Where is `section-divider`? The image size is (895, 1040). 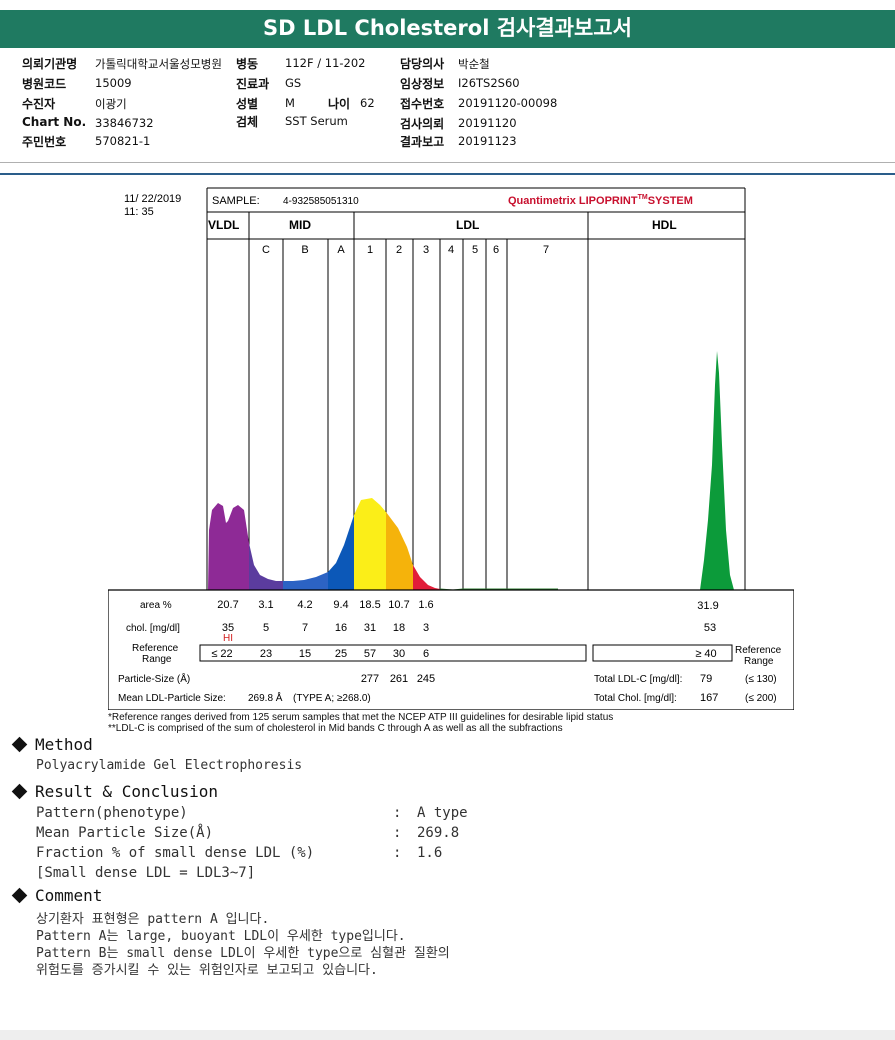 section-divider is located at coordinates (447, 174).